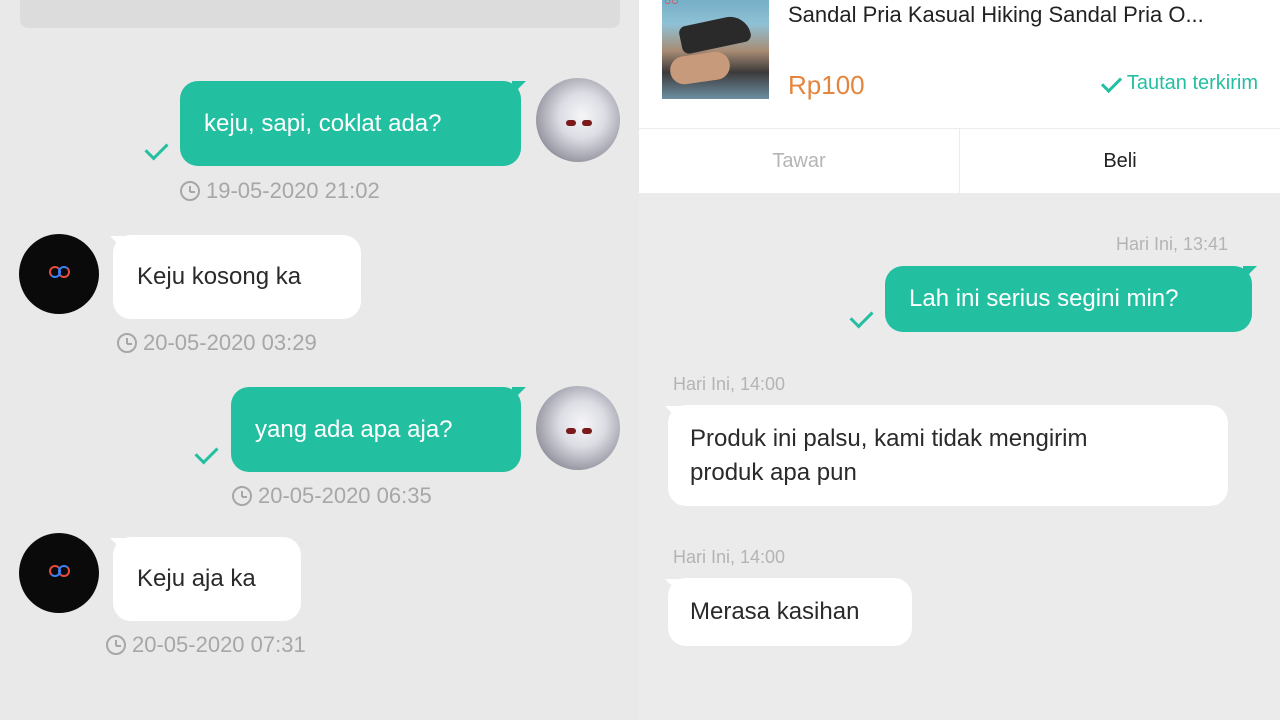 This screenshot has width=1280, height=720. I want to click on message-timestamp: 19-05-2020 21:02, so click(280, 191).